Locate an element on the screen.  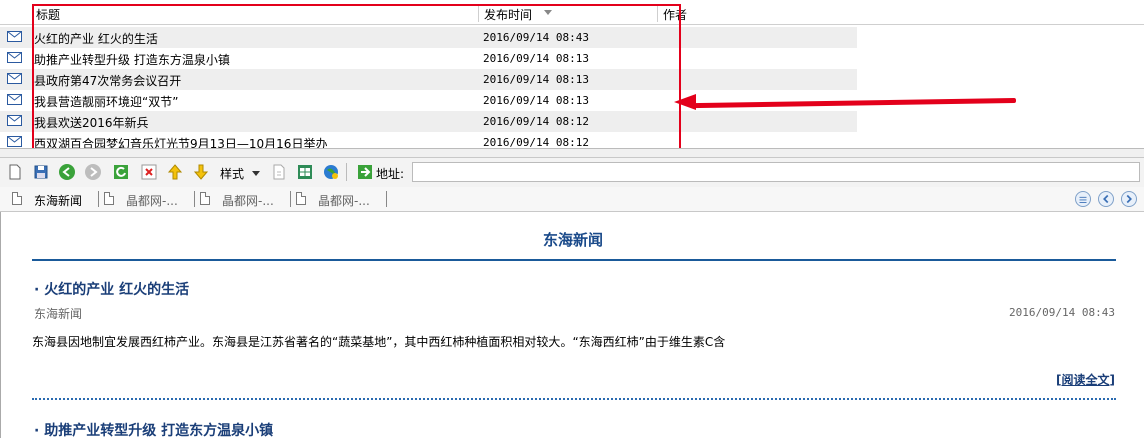
chevron-down-icon is located at coordinates (256, 172).